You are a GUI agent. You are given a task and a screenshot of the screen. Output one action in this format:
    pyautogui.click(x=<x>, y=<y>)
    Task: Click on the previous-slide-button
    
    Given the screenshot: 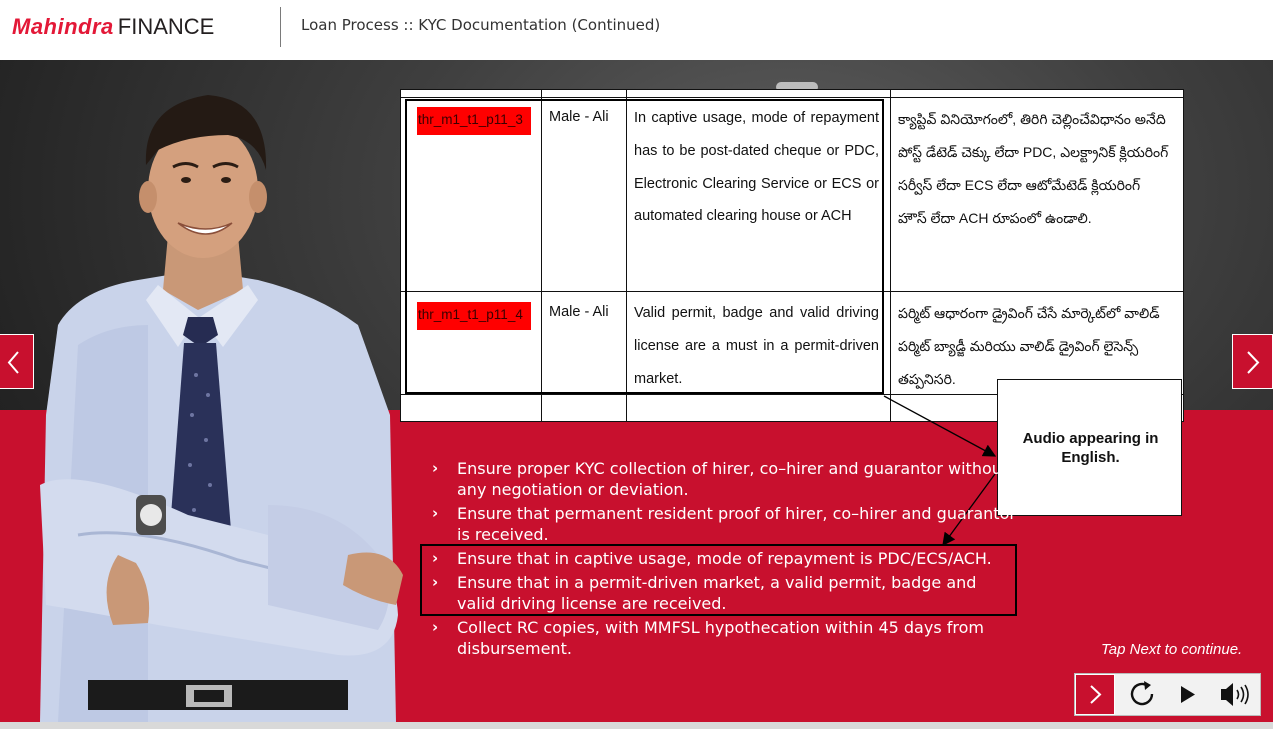 What is the action you would take?
    pyautogui.click(x=17, y=361)
    